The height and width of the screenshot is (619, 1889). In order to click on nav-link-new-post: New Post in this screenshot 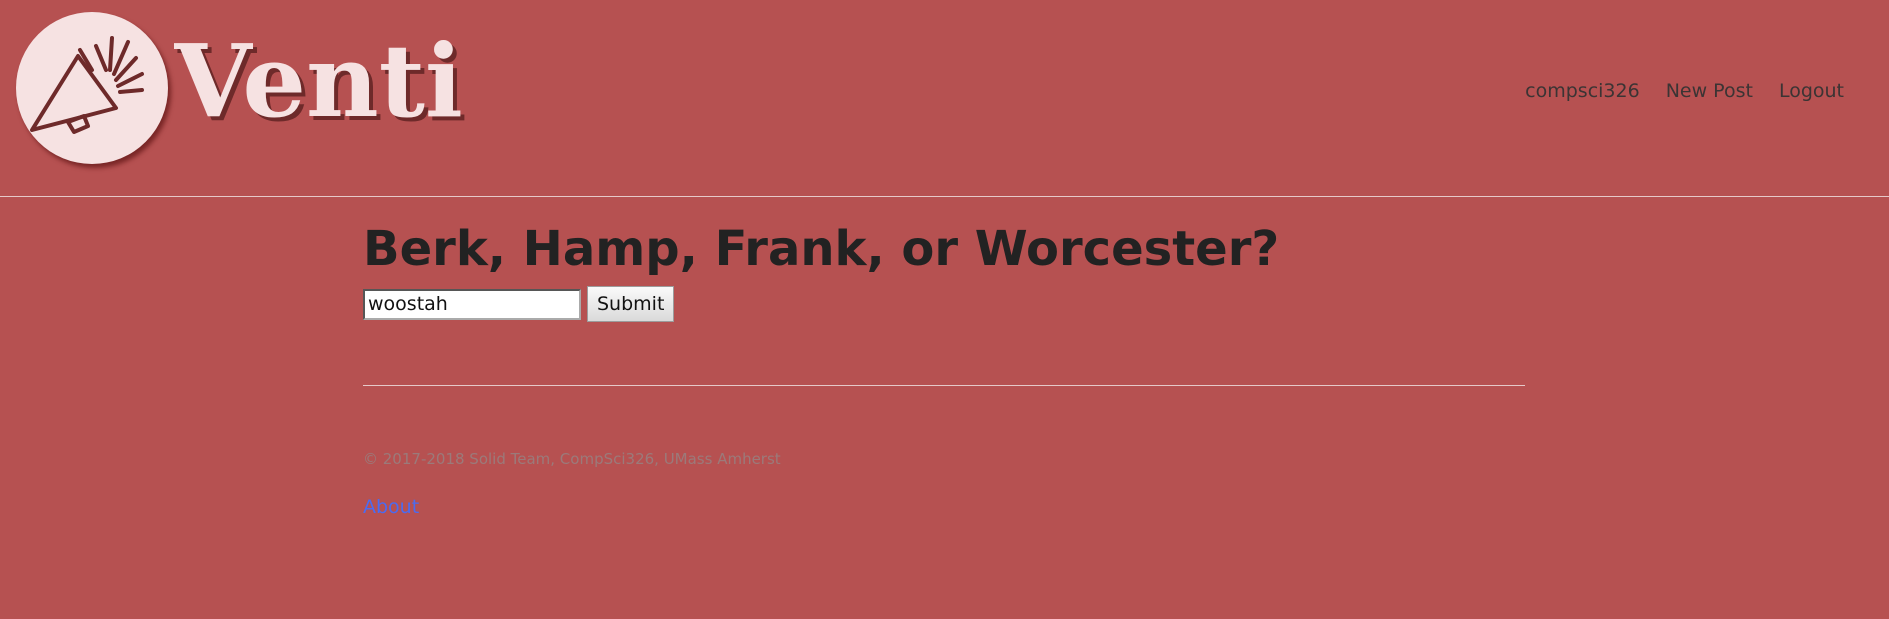, I will do `click(1709, 91)`.